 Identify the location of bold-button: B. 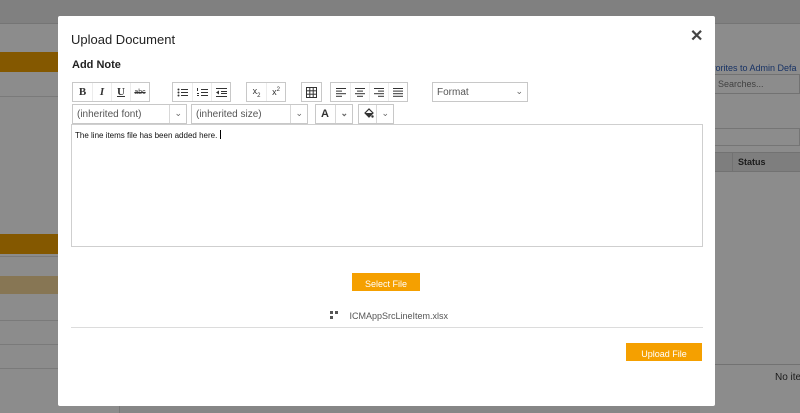
(82, 92).